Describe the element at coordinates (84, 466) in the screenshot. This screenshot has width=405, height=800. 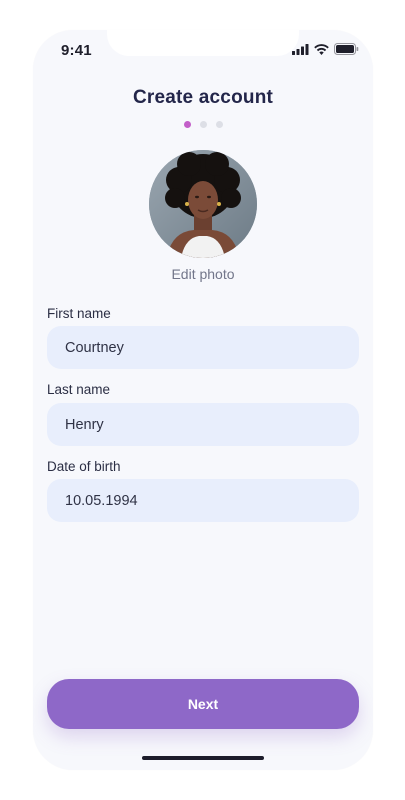
I see `date-of-birth-label: Date of birth` at that location.